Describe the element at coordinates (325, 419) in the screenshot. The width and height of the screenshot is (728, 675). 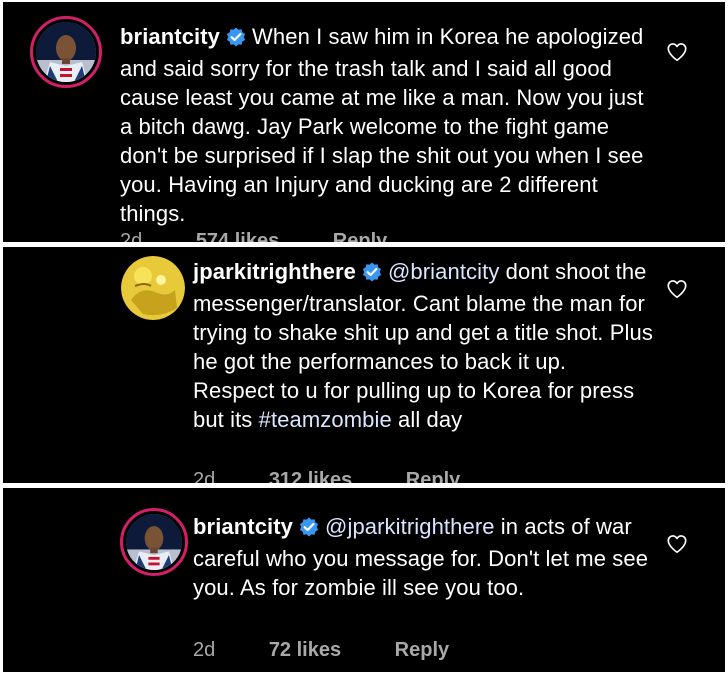
I see `hashtag-link: #teamzombie` at that location.